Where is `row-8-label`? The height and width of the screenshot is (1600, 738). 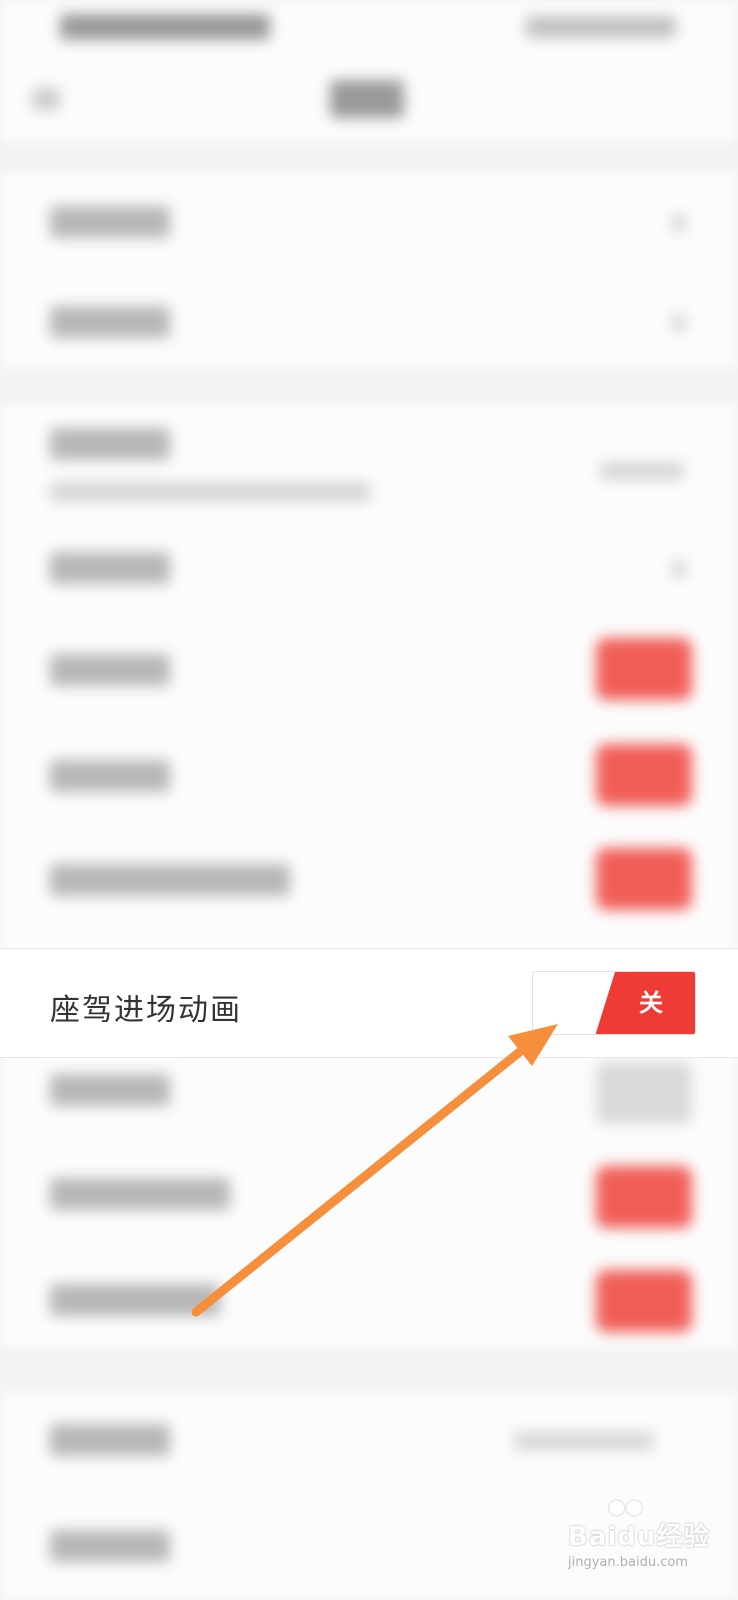 row-8-label is located at coordinates (110, 1090).